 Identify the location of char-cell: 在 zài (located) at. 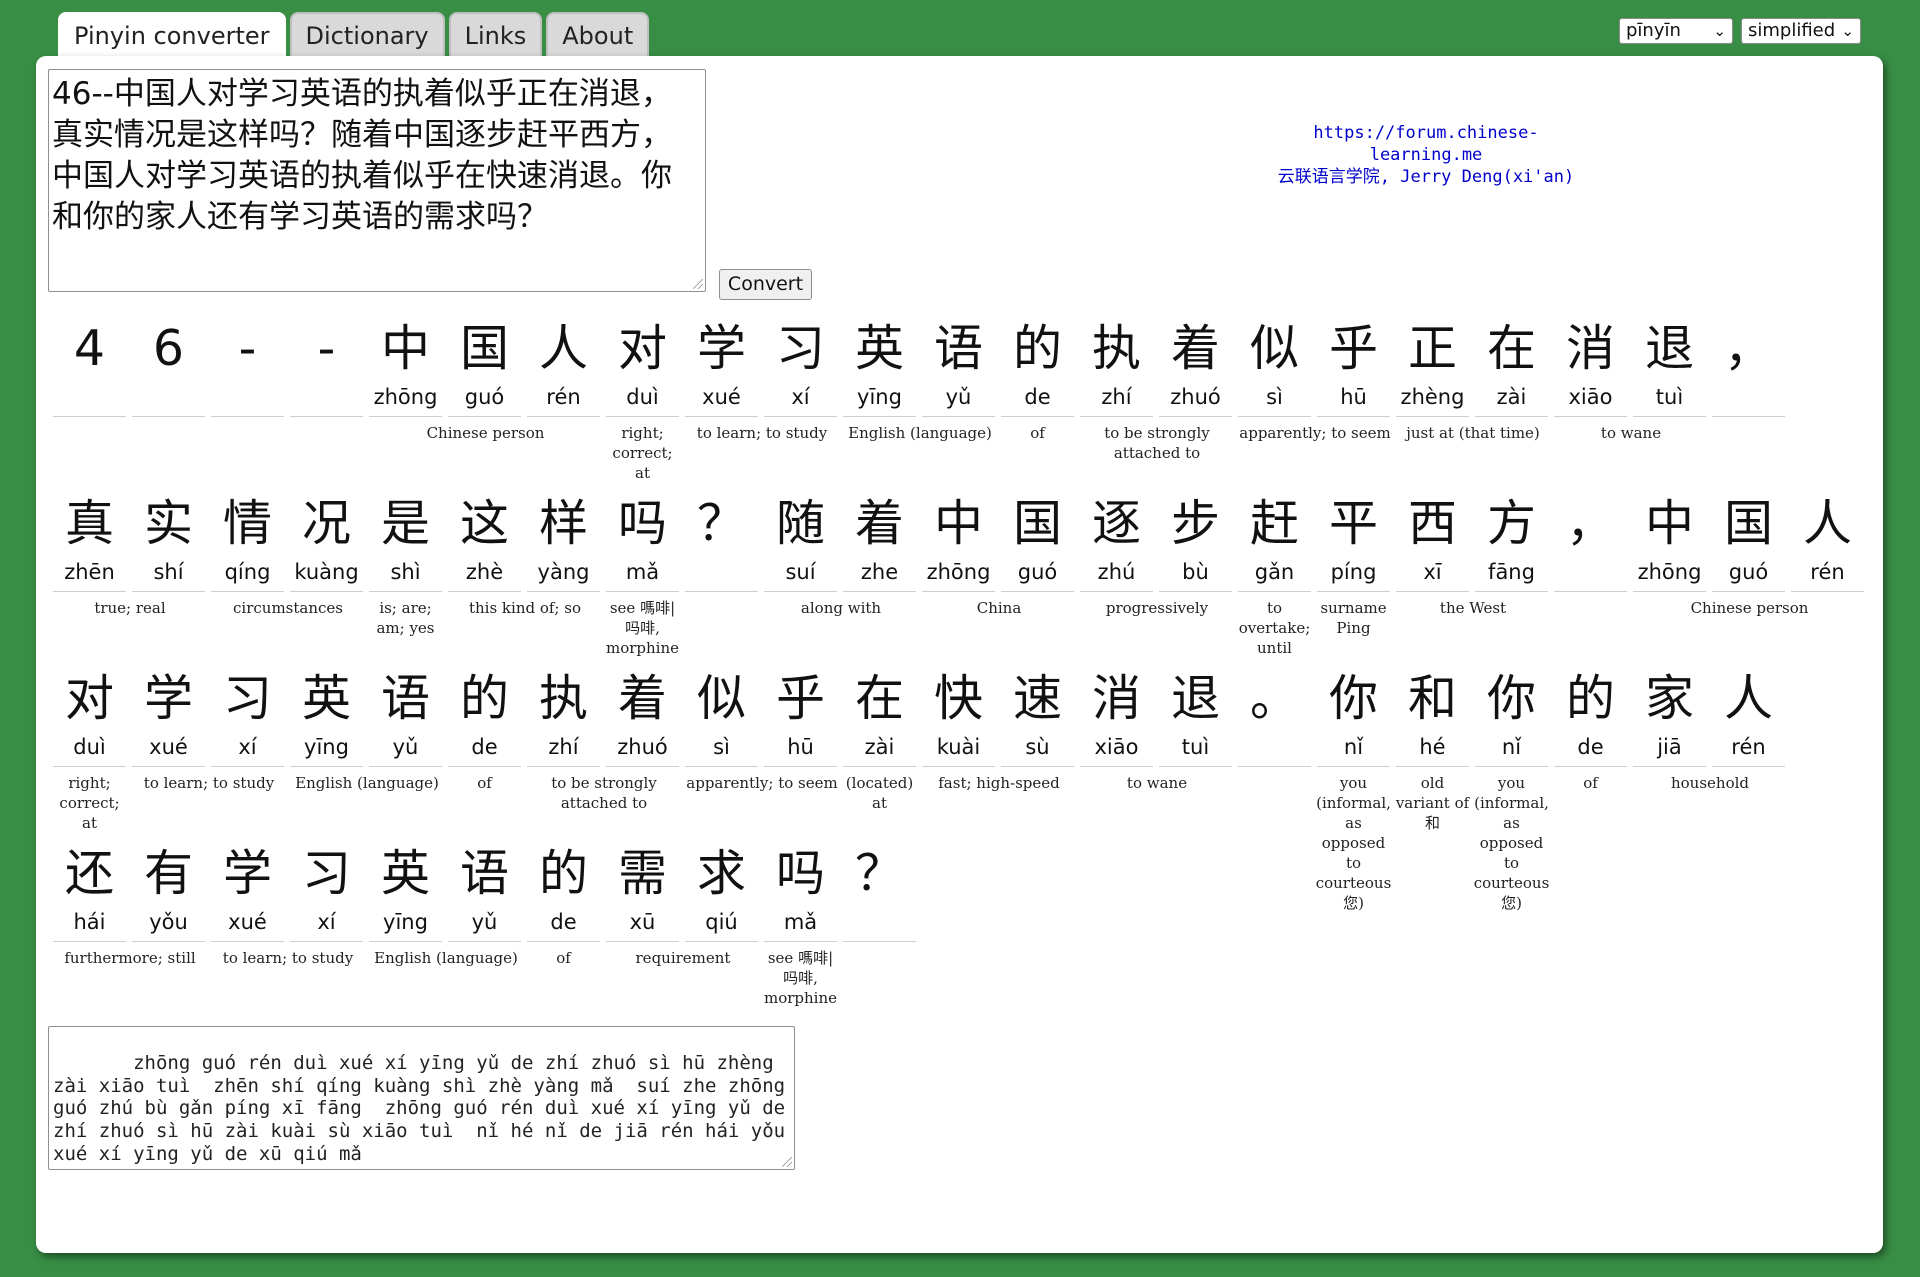
(879, 740).